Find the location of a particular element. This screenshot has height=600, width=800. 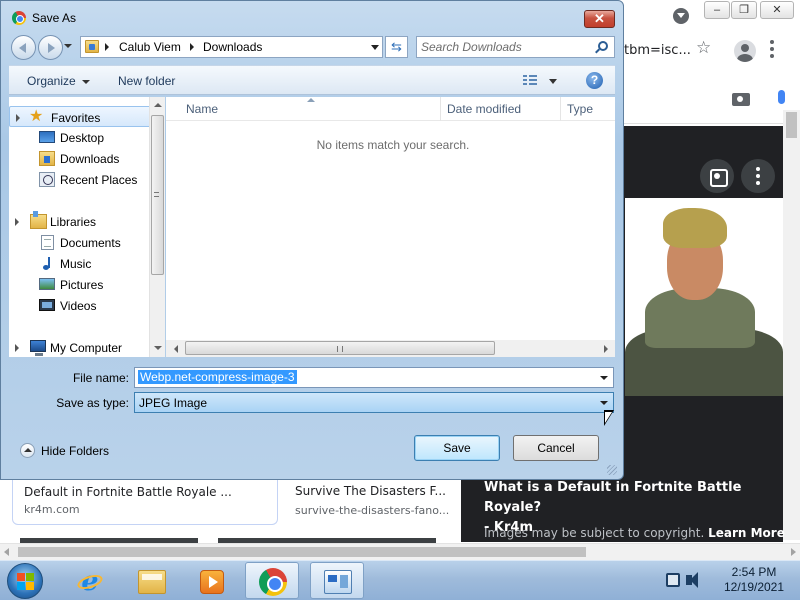

filename-dropdown-icon is located at coordinates (604, 378).